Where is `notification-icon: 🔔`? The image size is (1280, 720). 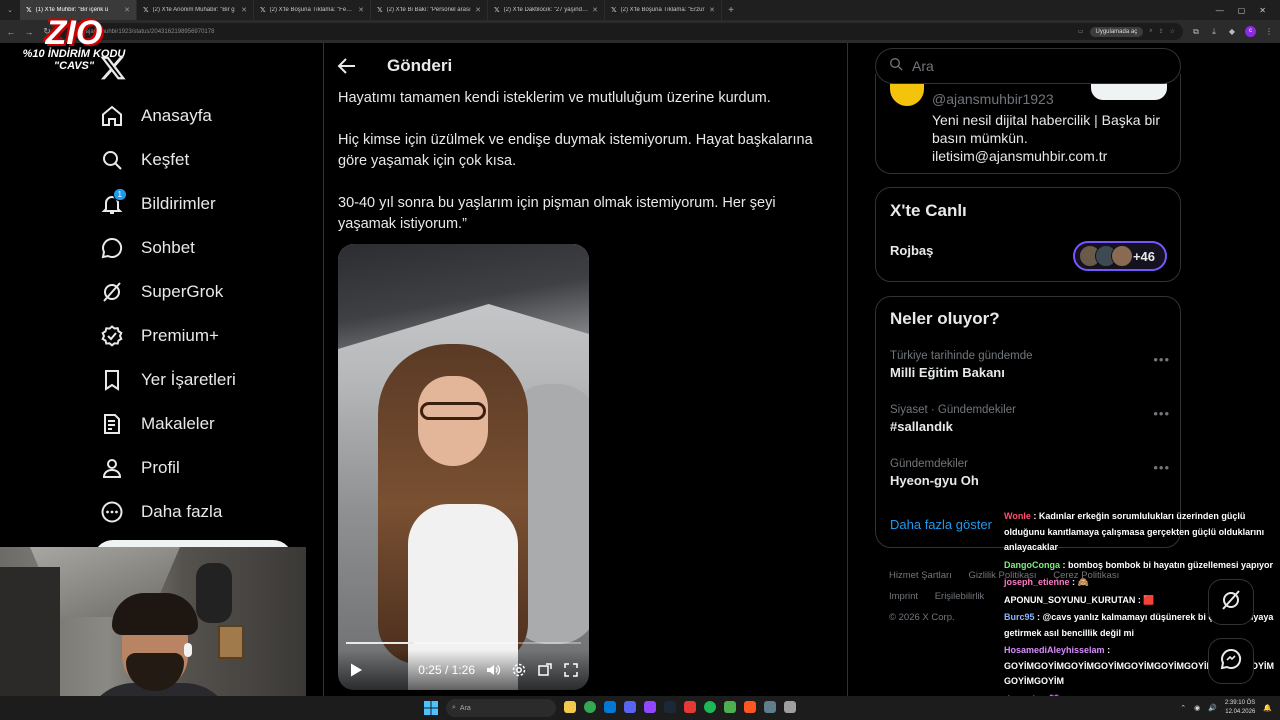 notification-icon: 🔔 is located at coordinates (1267, 708).